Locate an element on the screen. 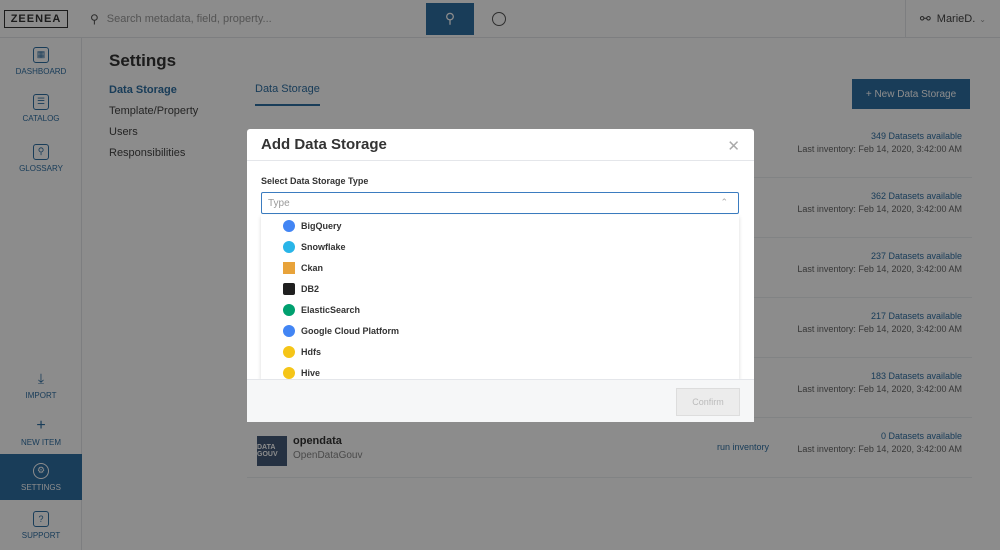 The width and height of the screenshot is (1000, 550). option-elasticsearch: ElasticSearch is located at coordinates (500, 309).